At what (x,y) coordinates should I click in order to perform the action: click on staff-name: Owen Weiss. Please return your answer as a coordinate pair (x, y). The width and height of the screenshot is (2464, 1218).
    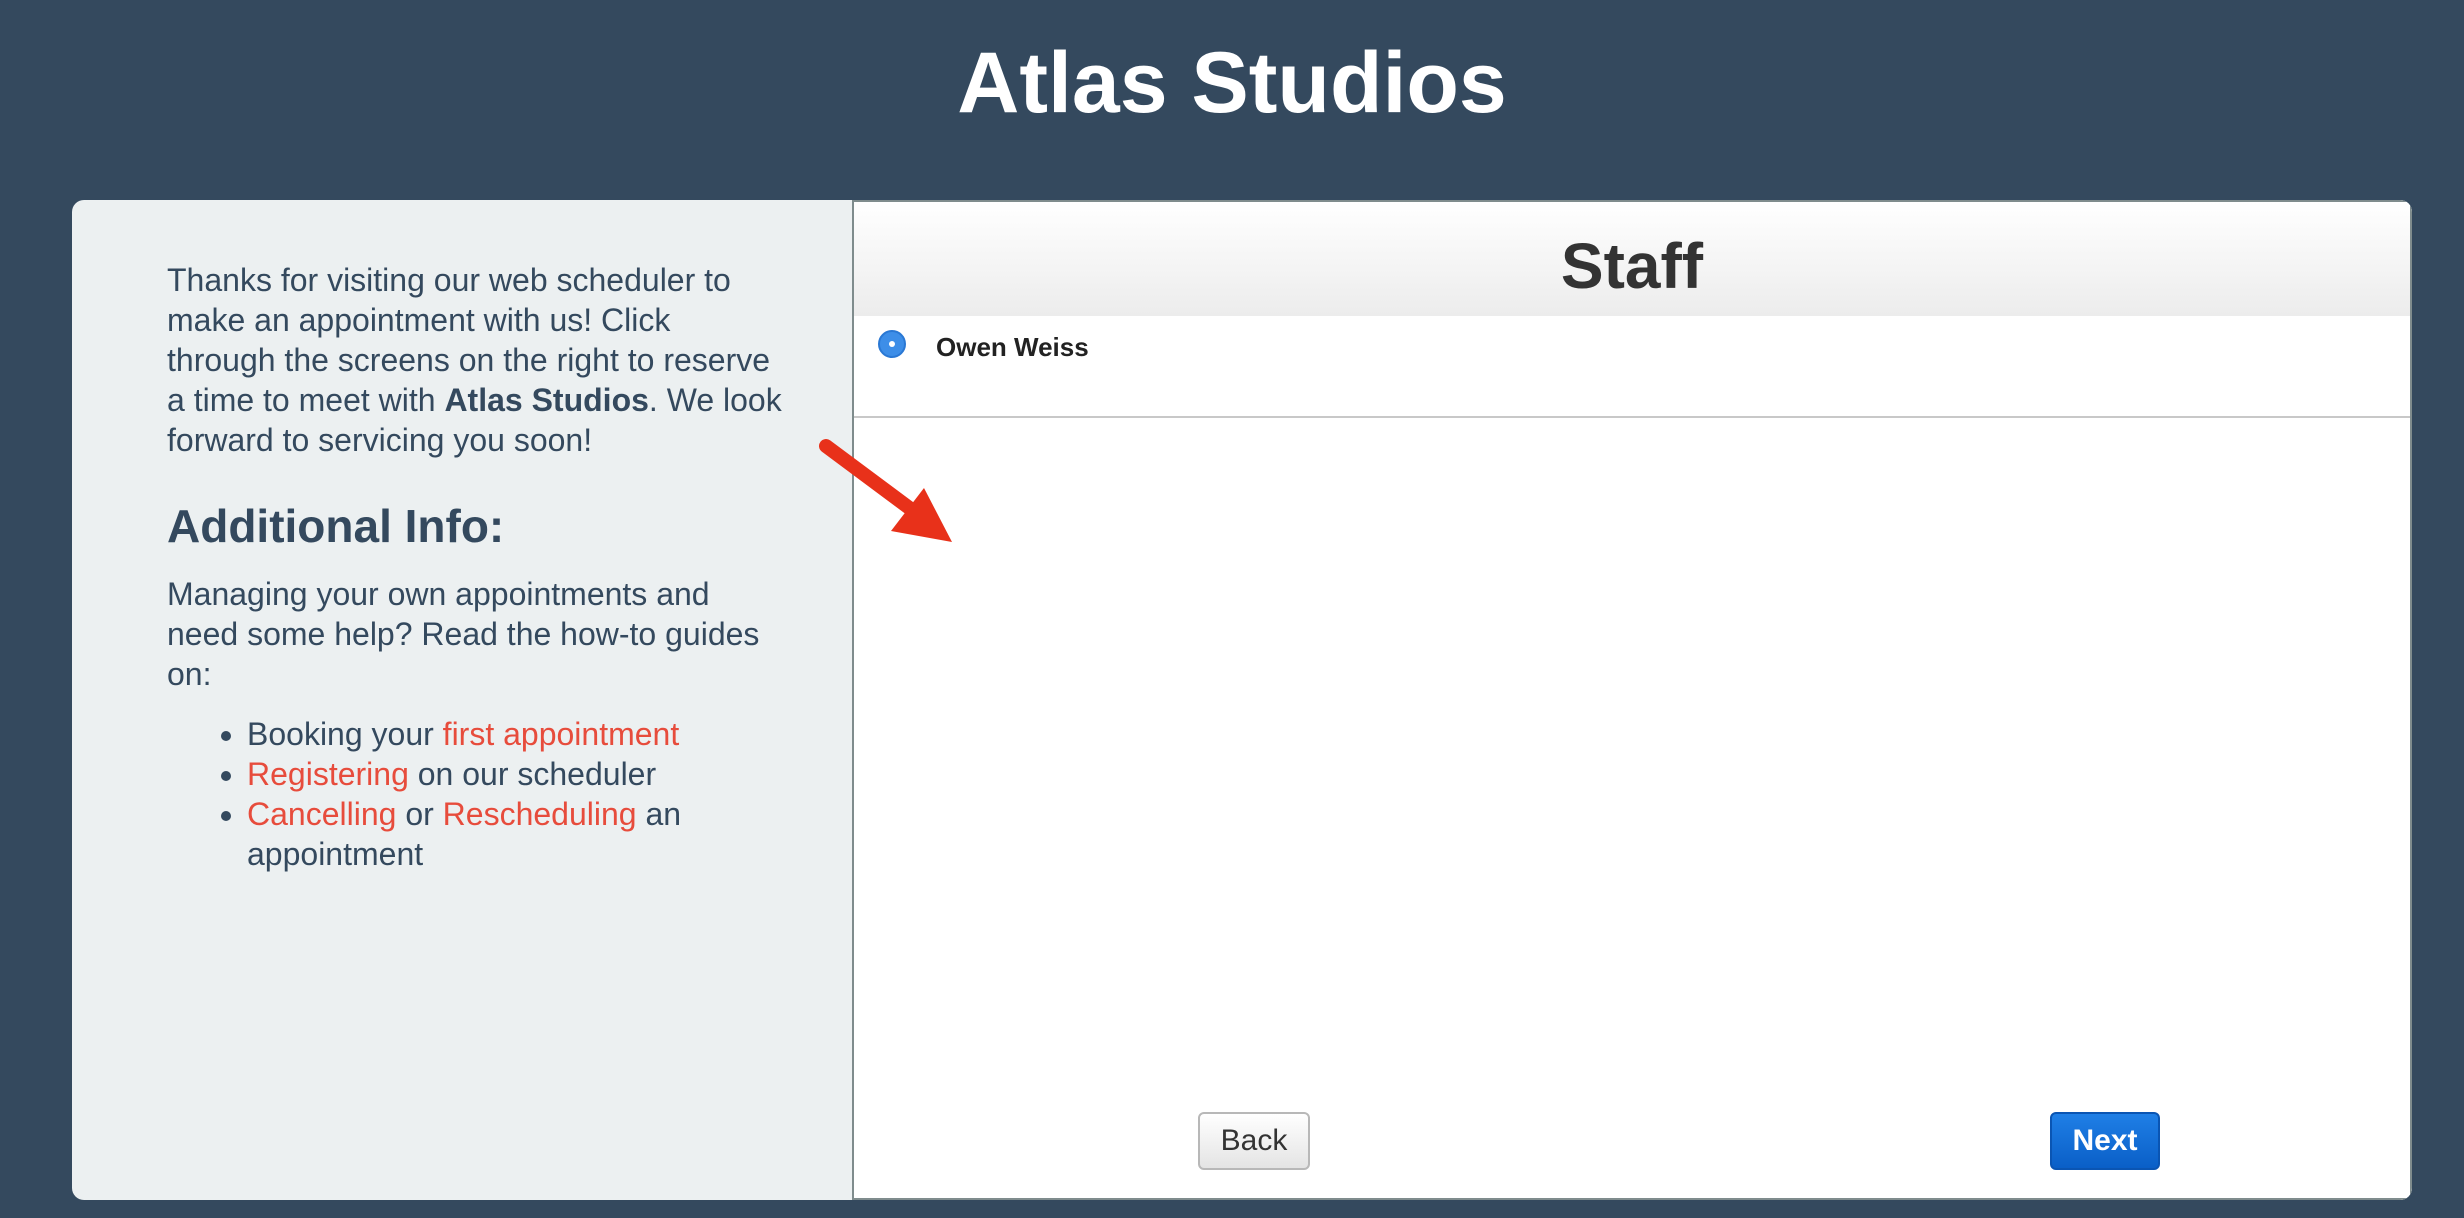
    Looking at the image, I should click on (1012, 347).